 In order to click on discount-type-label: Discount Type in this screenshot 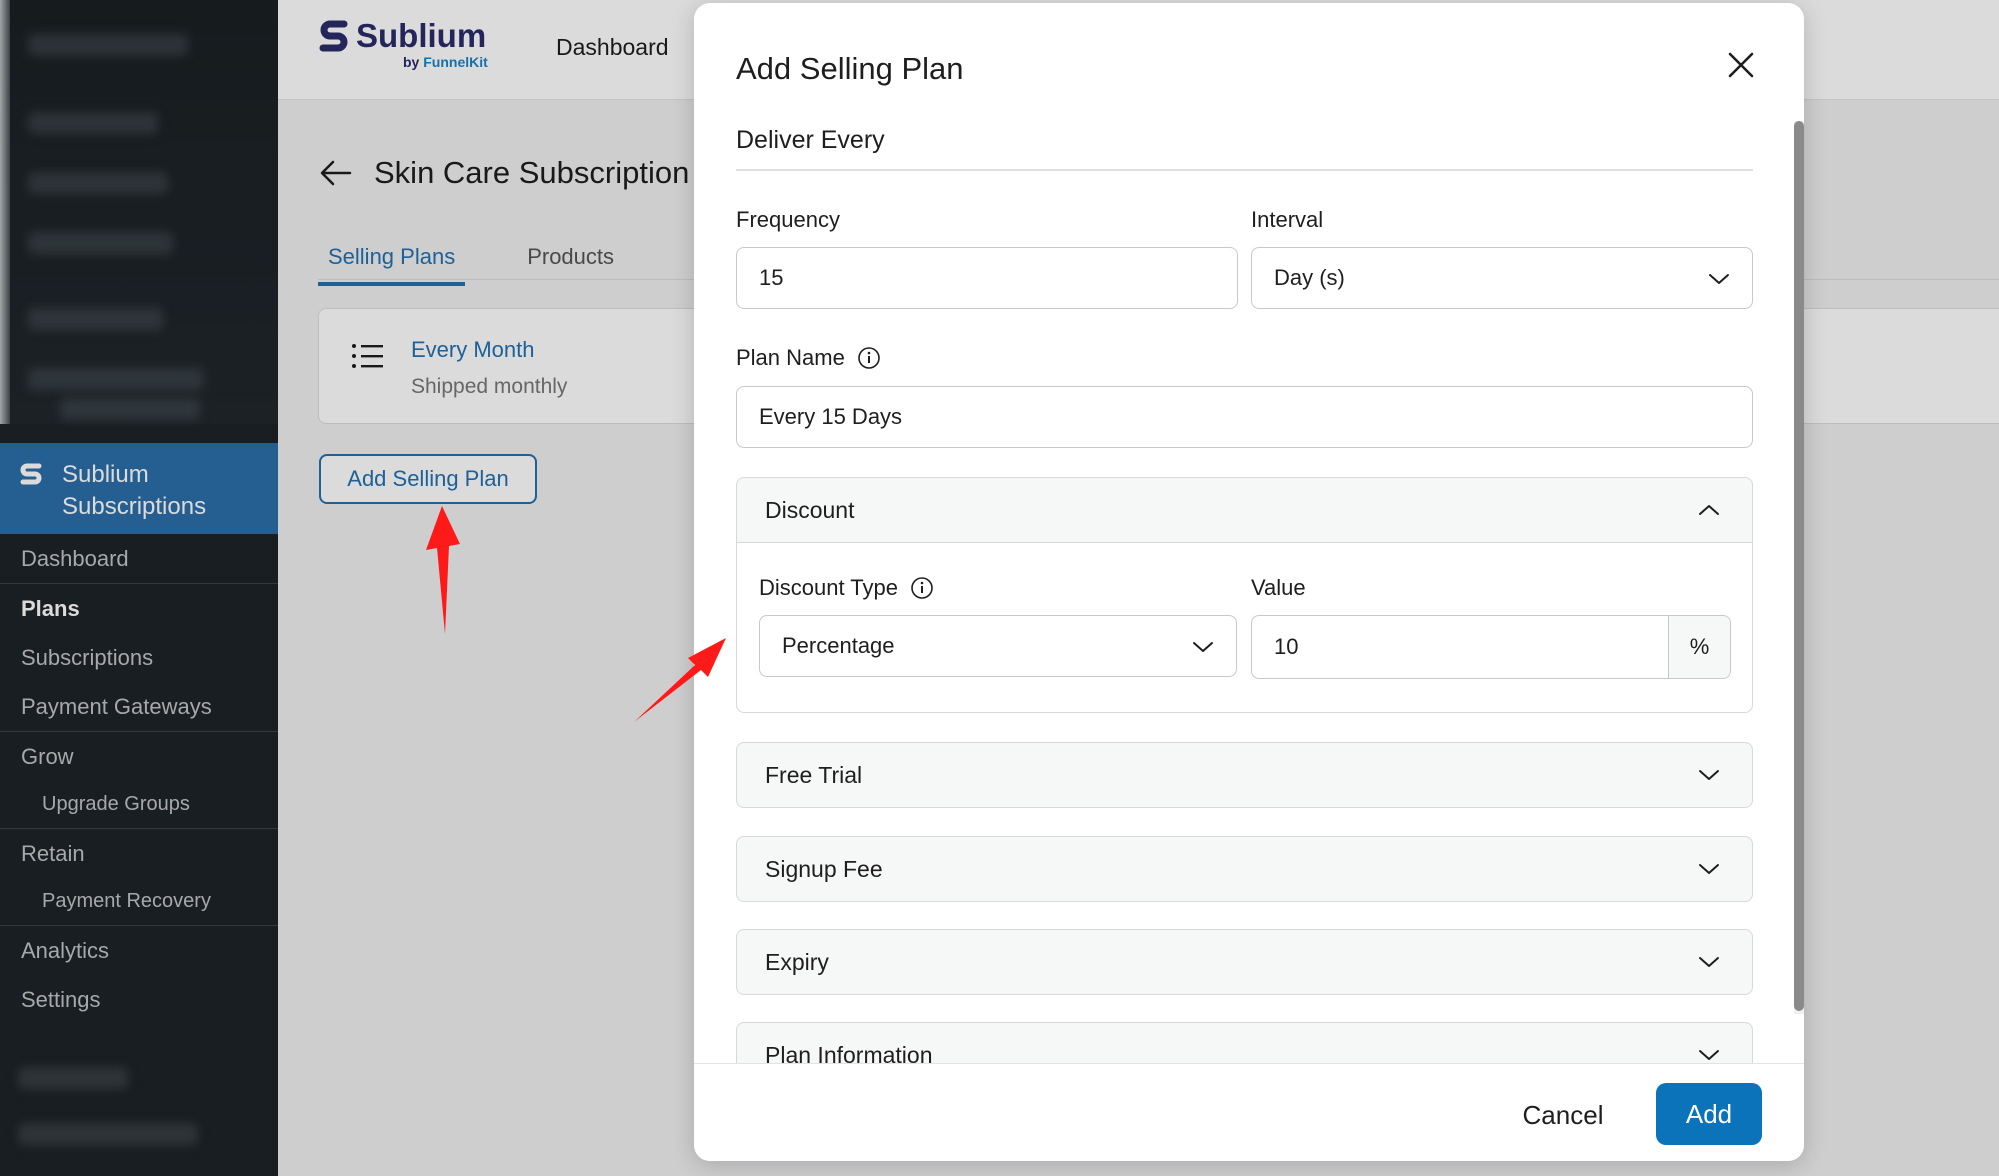, I will do `click(846, 588)`.